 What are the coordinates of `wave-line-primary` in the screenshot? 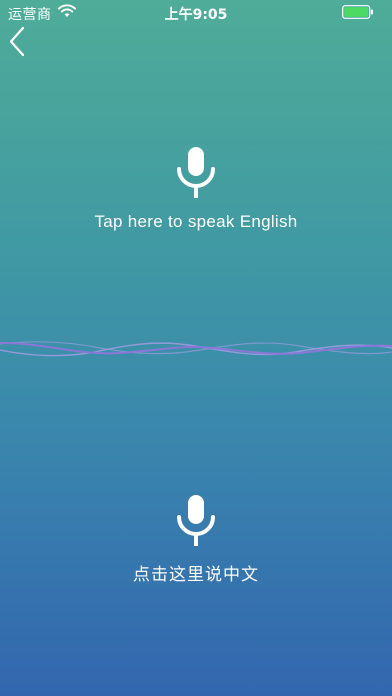 It's located at (196, 348).